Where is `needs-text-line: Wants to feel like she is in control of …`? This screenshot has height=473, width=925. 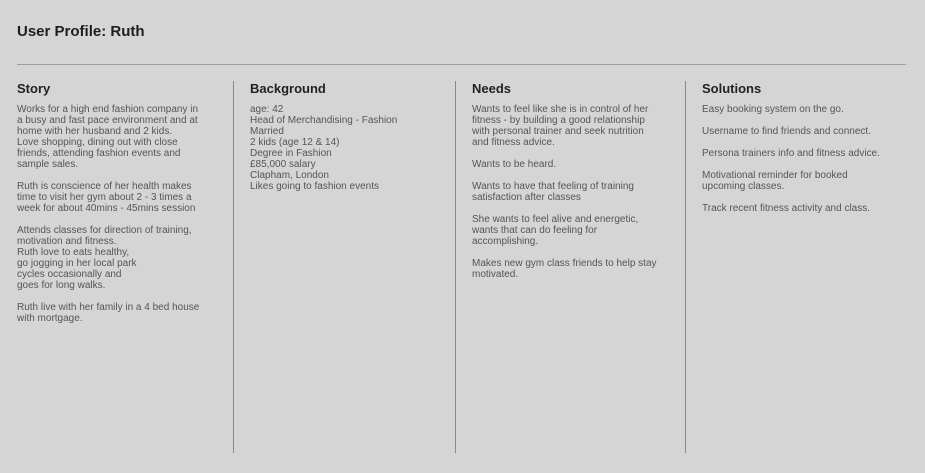
needs-text-line: Wants to feel like she is in control of … is located at coordinates (560, 109).